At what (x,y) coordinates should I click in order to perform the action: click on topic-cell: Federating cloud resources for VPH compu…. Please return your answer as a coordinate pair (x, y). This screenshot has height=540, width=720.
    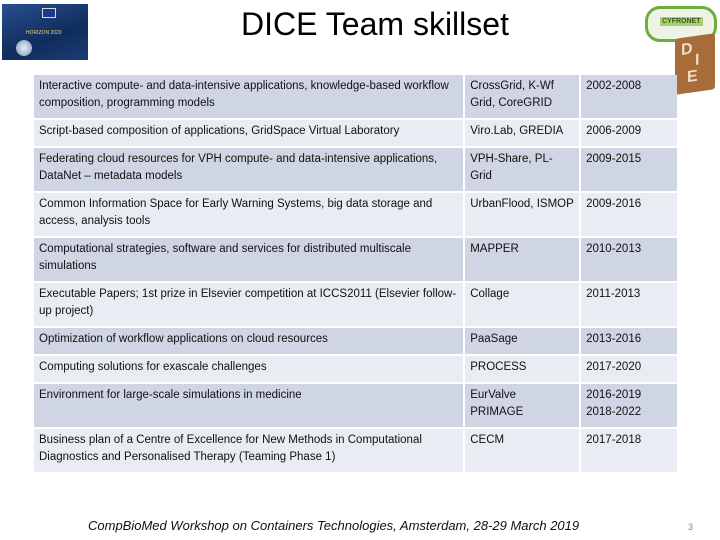
    Looking at the image, I should click on (249, 169).